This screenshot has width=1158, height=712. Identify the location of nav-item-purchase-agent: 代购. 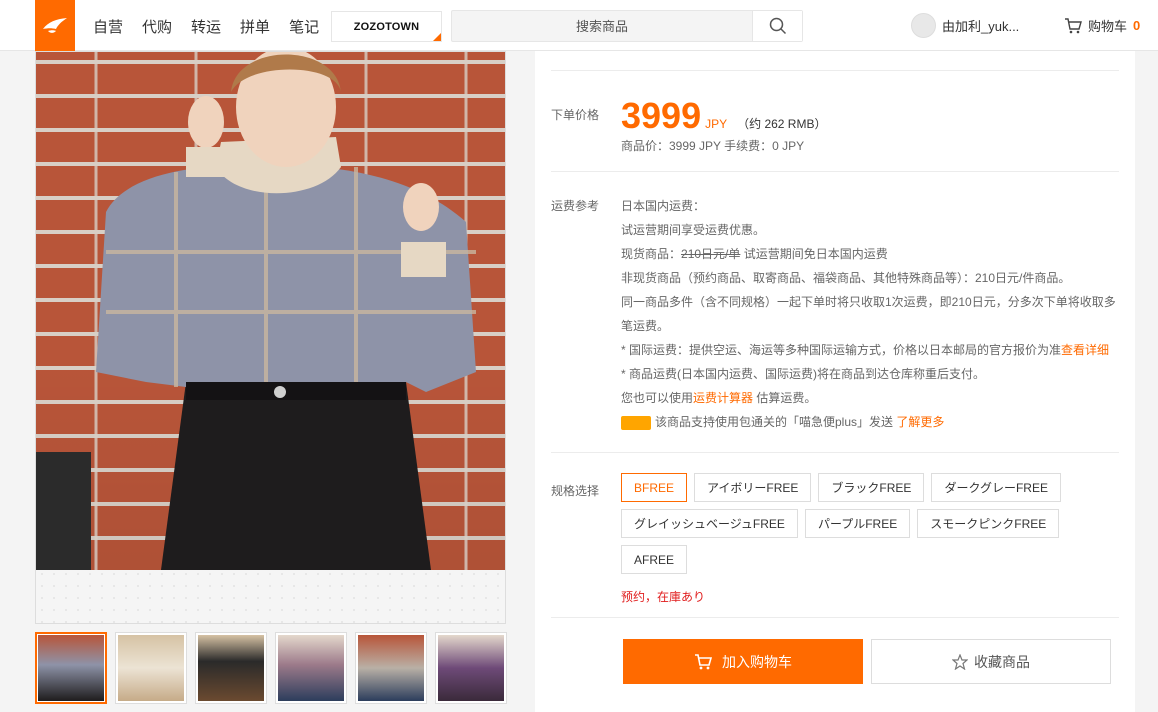
(157, 26).